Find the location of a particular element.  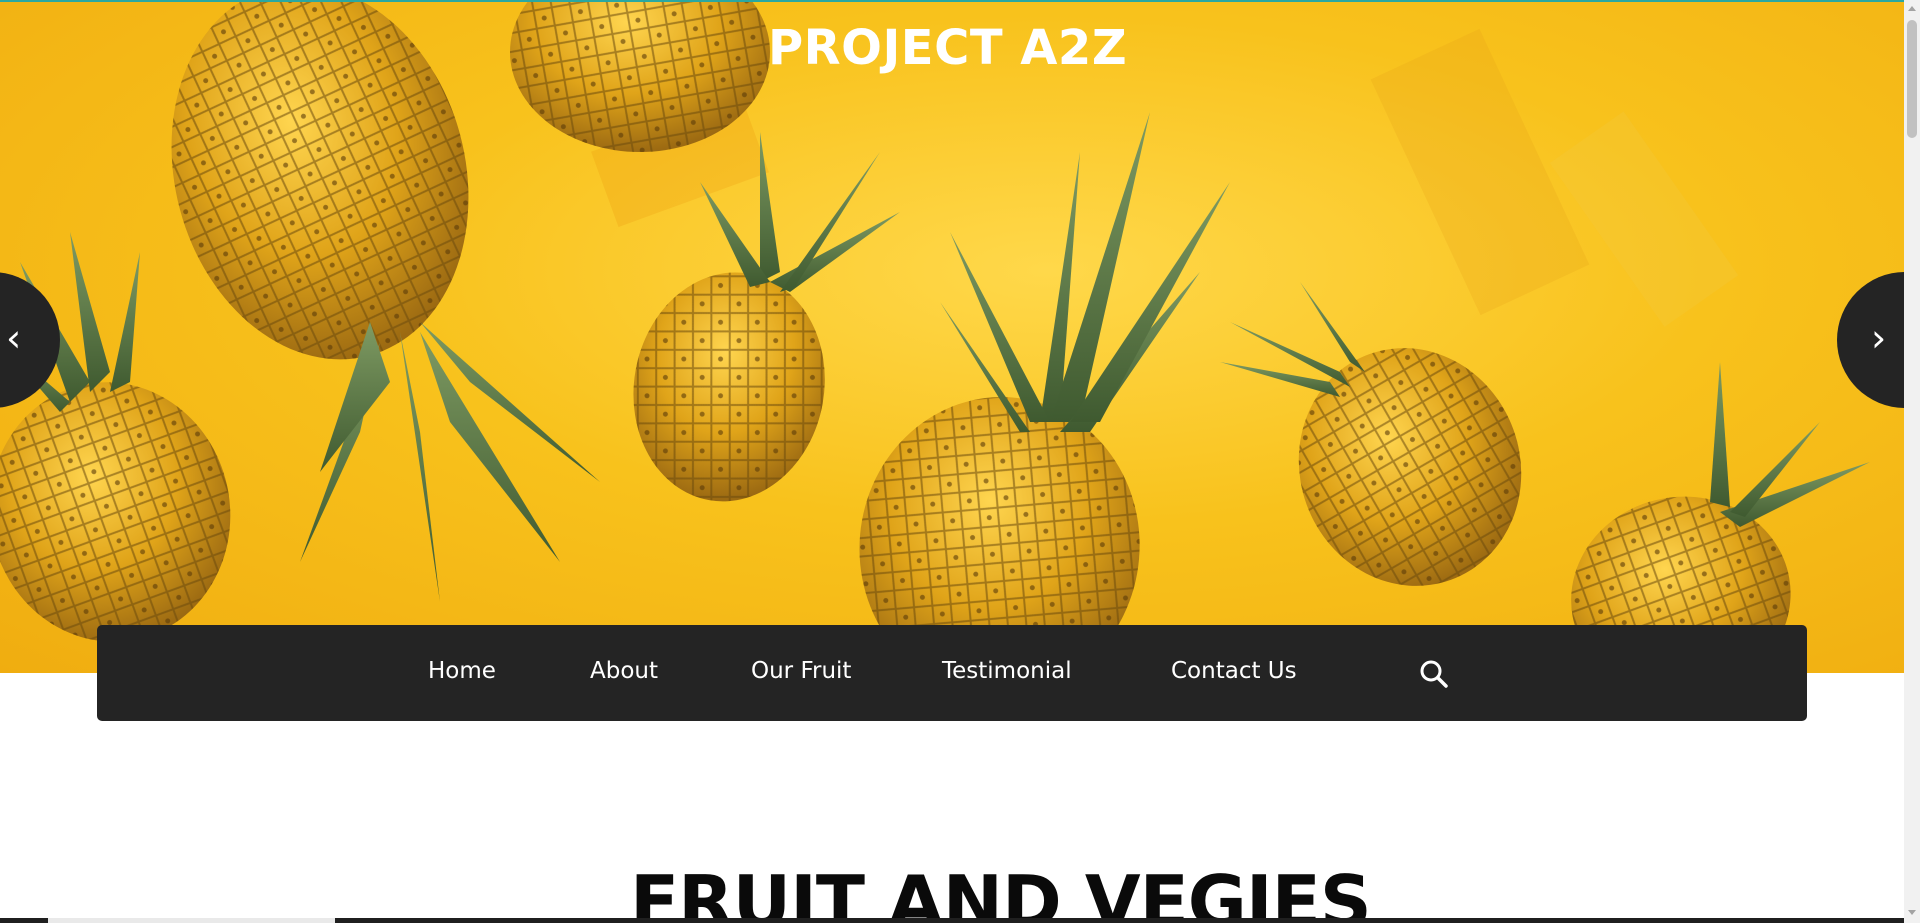

nav-item-testimonial: Testimonial is located at coordinates (1007, 671).